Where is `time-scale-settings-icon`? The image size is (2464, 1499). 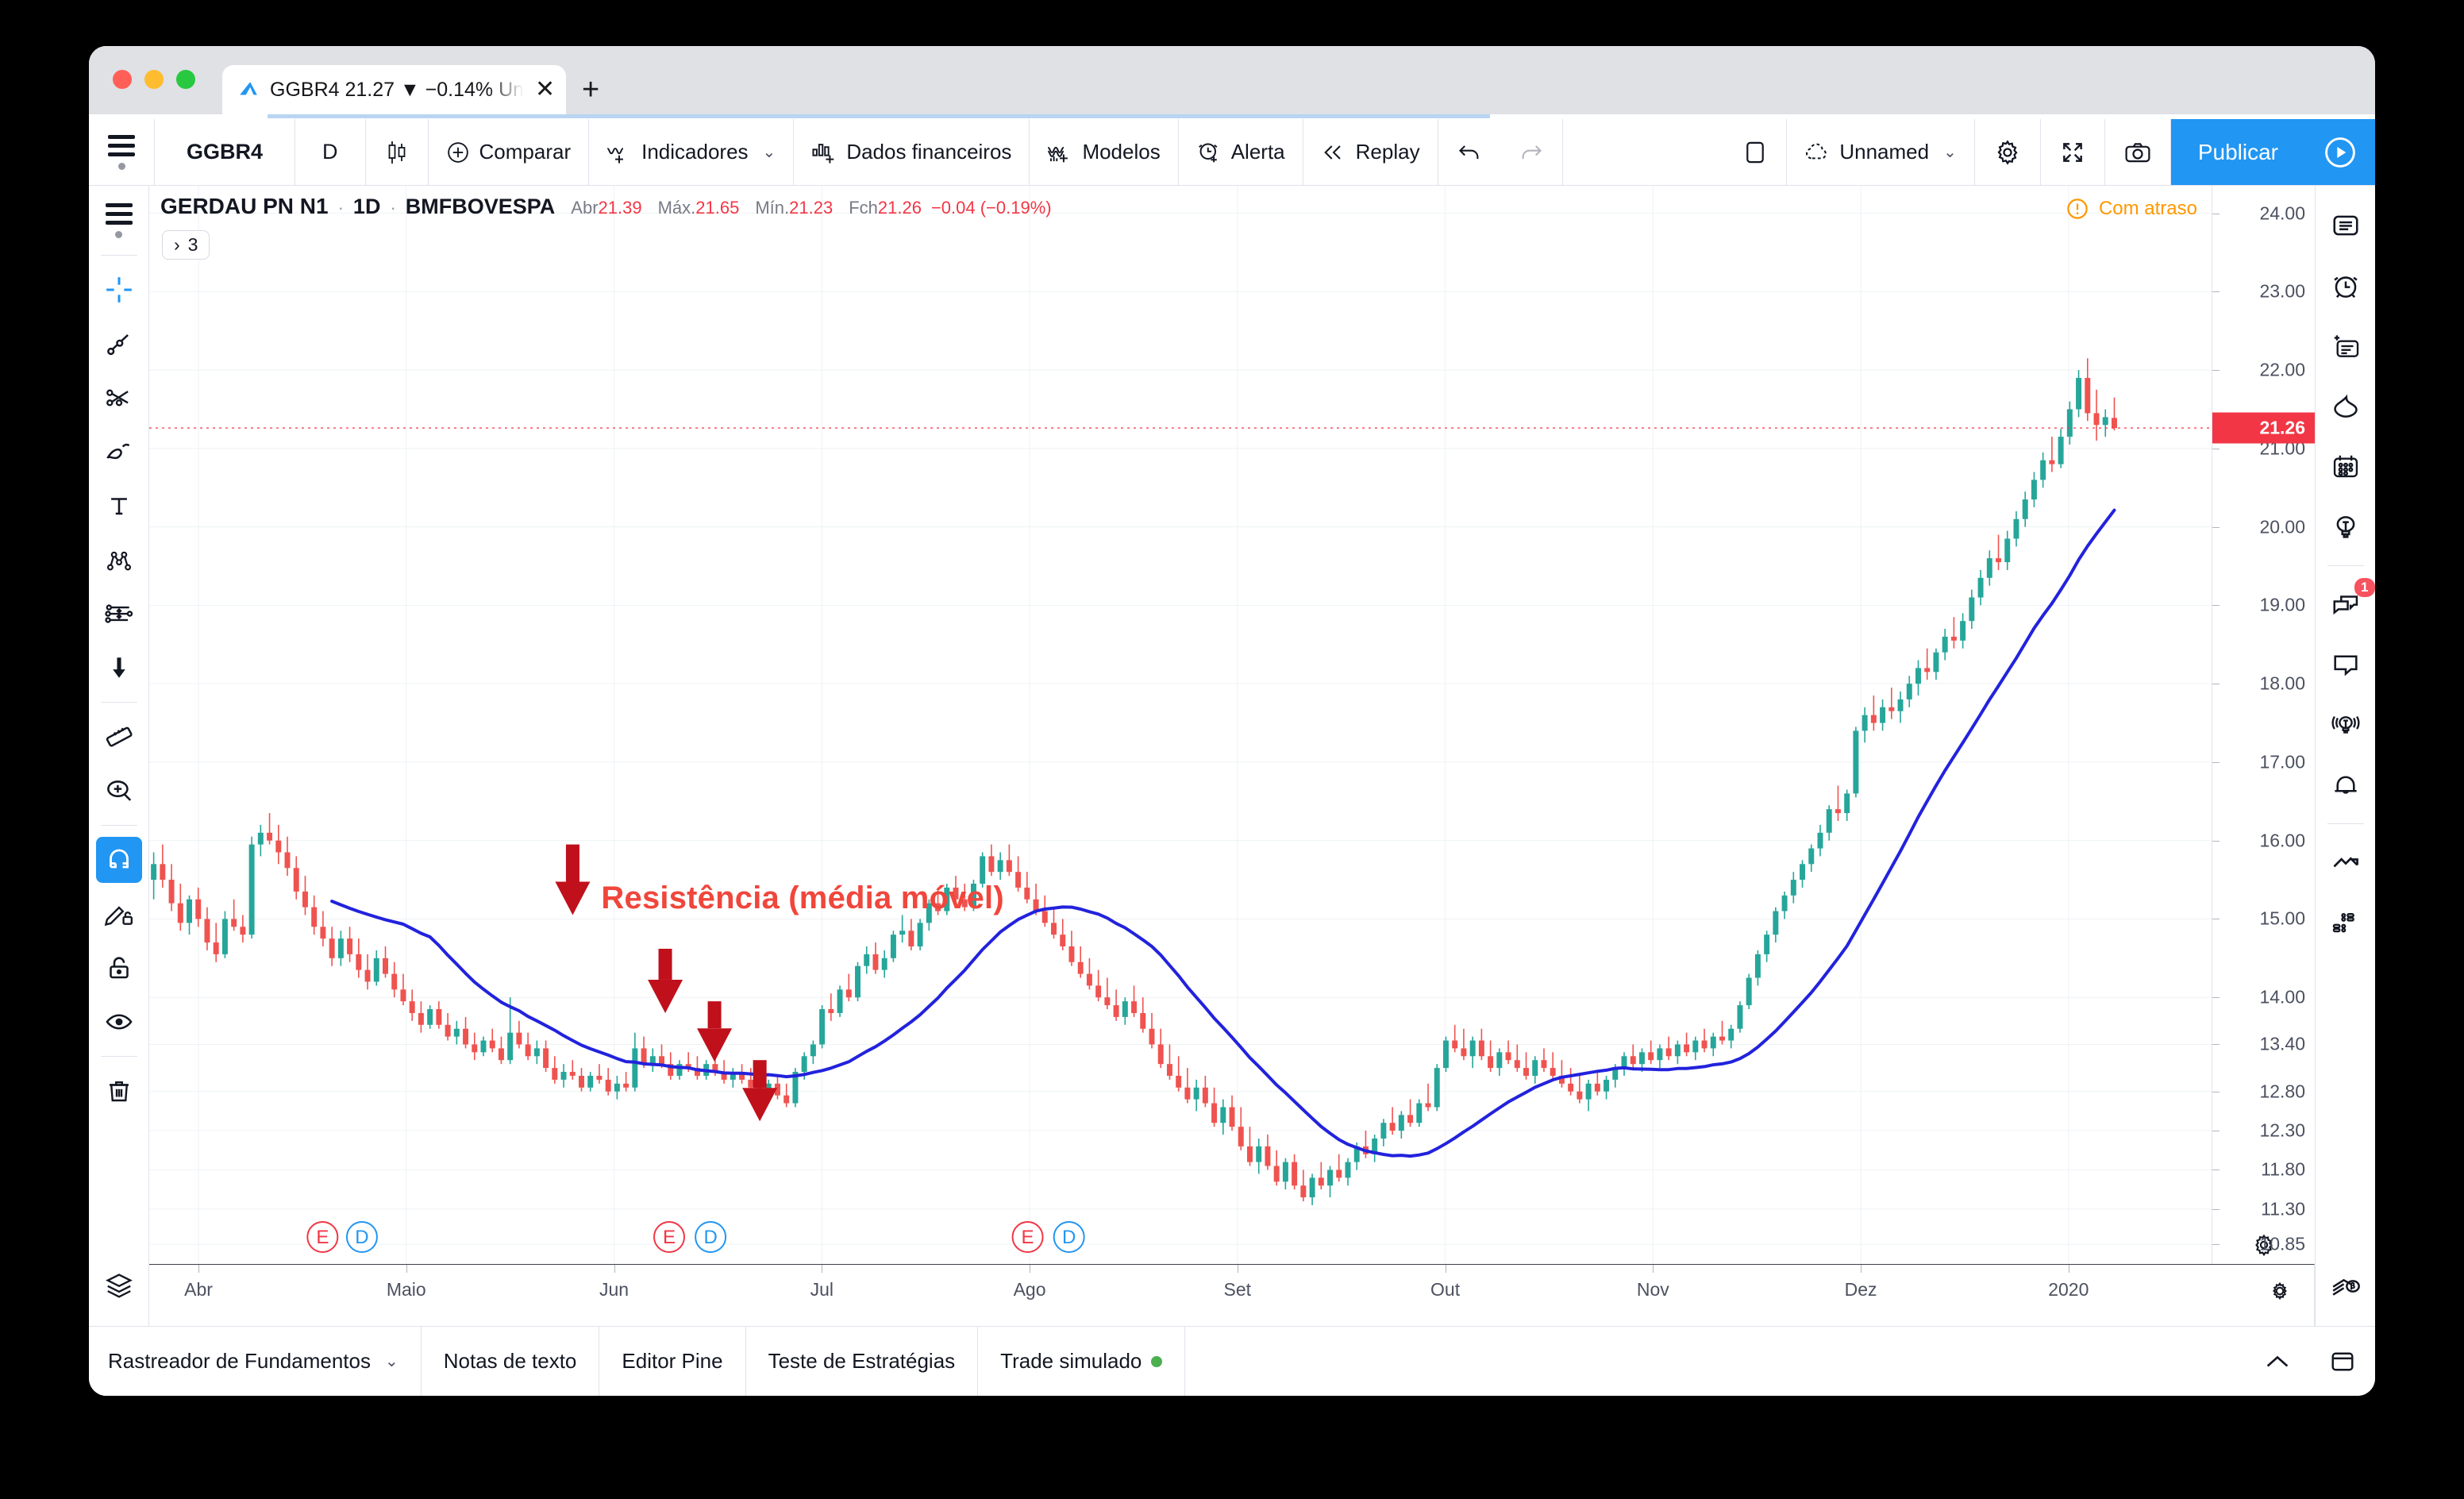
time-scale-settings-icon is located at coordinates (2280, 1291).